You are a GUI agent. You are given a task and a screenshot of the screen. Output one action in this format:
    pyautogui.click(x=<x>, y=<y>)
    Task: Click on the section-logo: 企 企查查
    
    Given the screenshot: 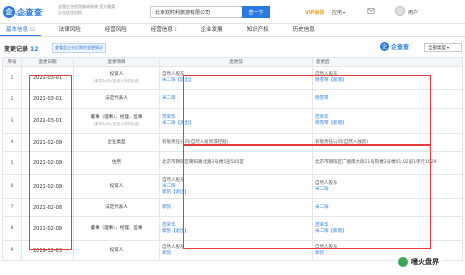 What is the action you would take?
    pyautogui.click(x=394, y=46)
    